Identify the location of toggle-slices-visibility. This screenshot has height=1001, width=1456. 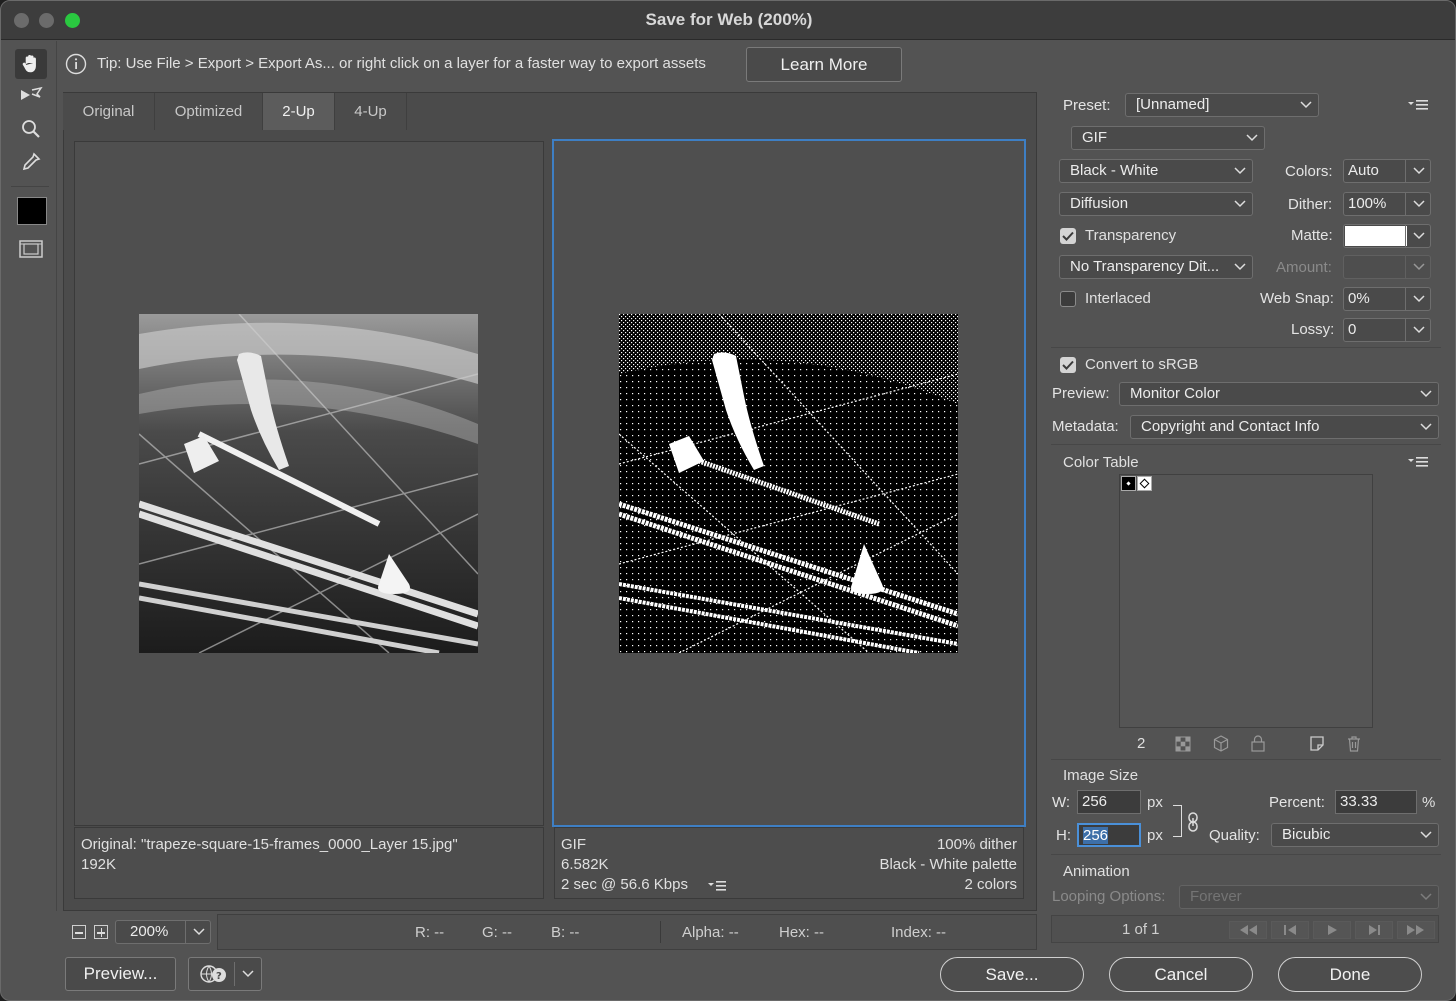
(31, 249).